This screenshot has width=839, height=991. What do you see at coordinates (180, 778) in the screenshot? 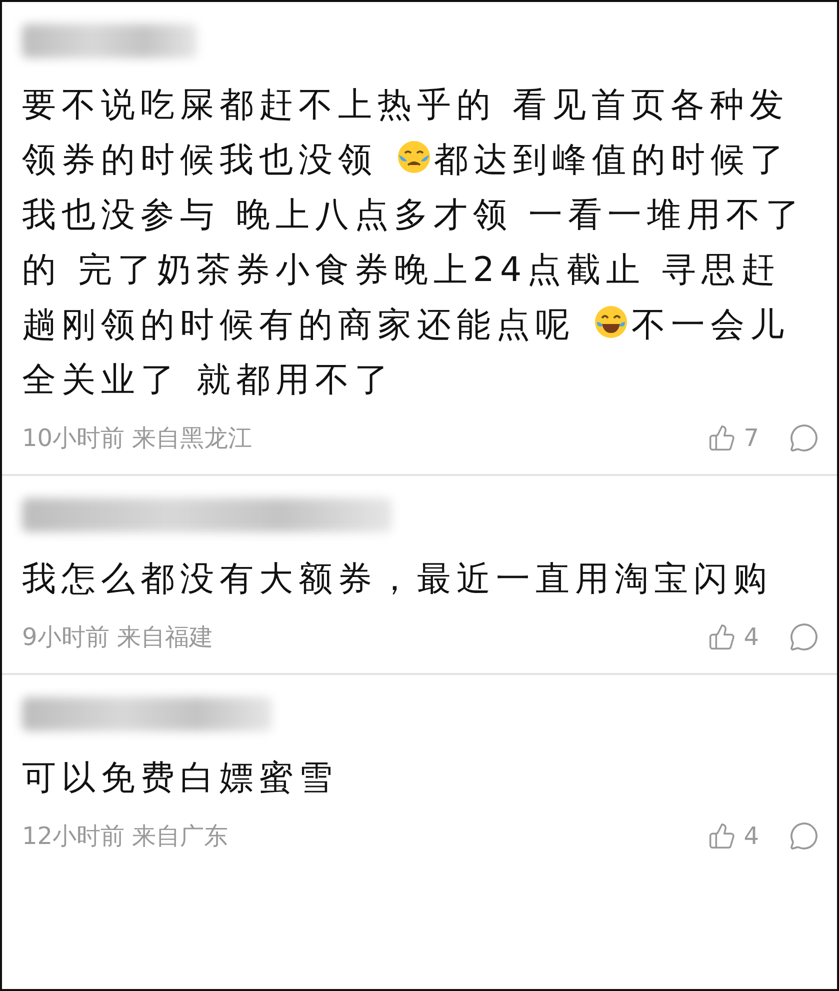
I see `comment-text: 可以免费白嫖蜜雪` at bounding box center [180, 778].